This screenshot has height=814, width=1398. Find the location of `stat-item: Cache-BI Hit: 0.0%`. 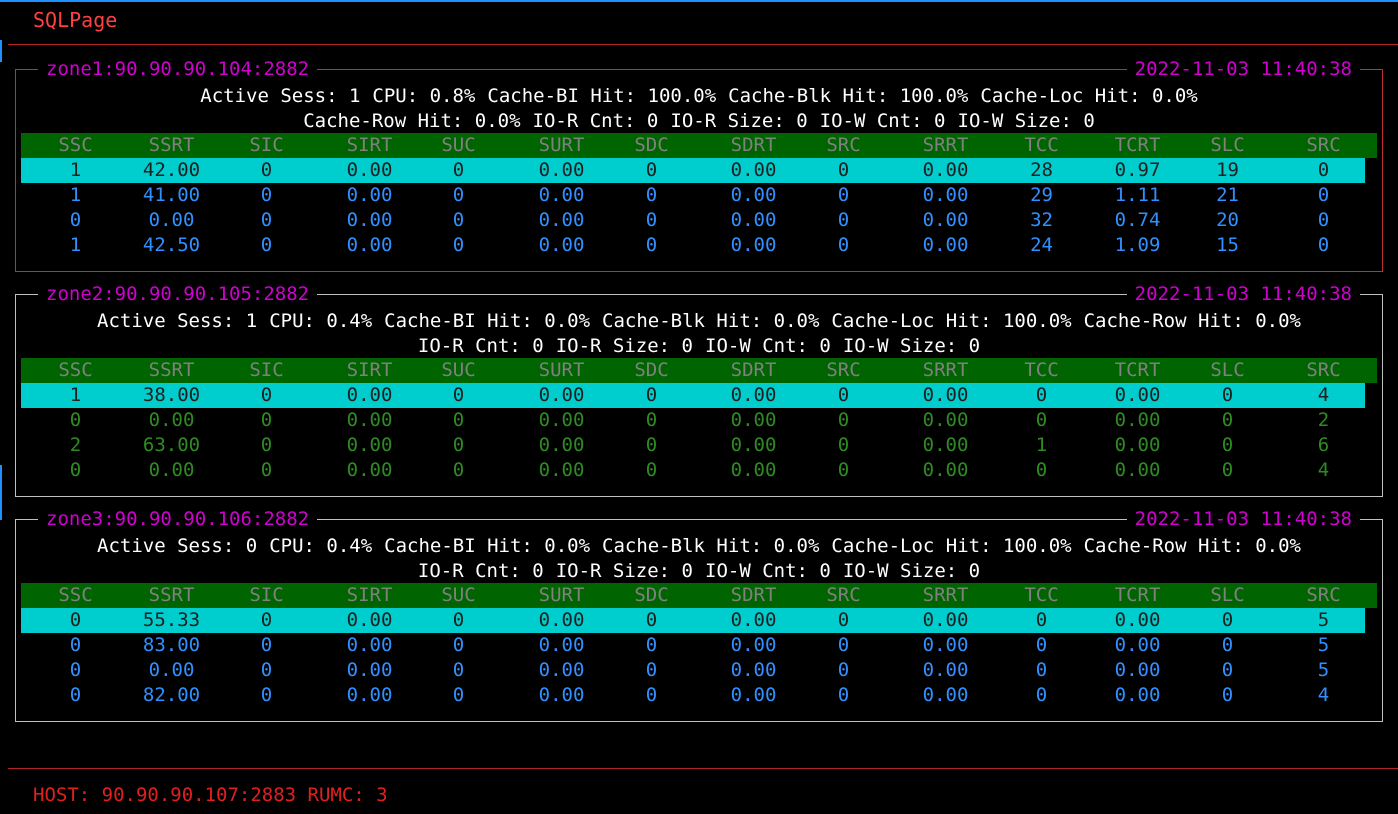

stat-item: Cache-BI Hit: 0.0% is located at coordinates (487, 321).